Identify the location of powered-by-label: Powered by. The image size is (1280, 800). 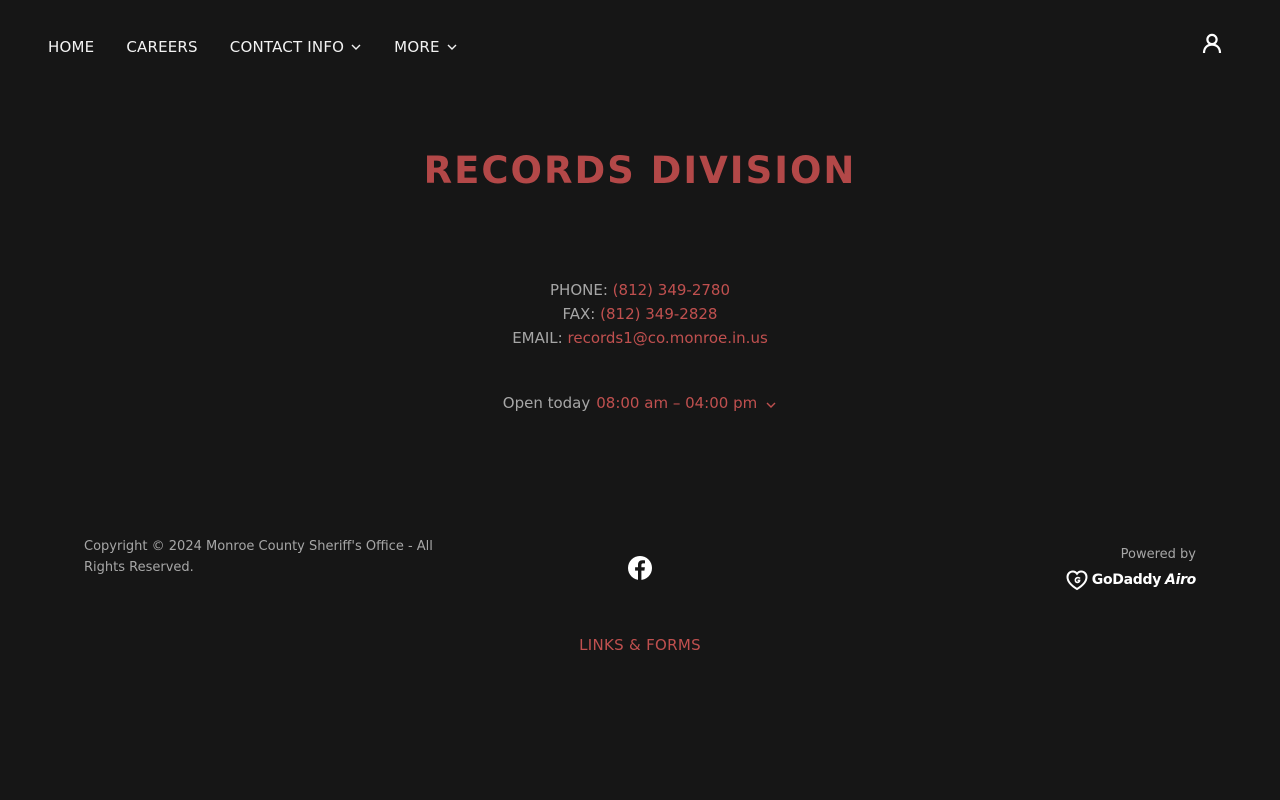
(1158, 554).